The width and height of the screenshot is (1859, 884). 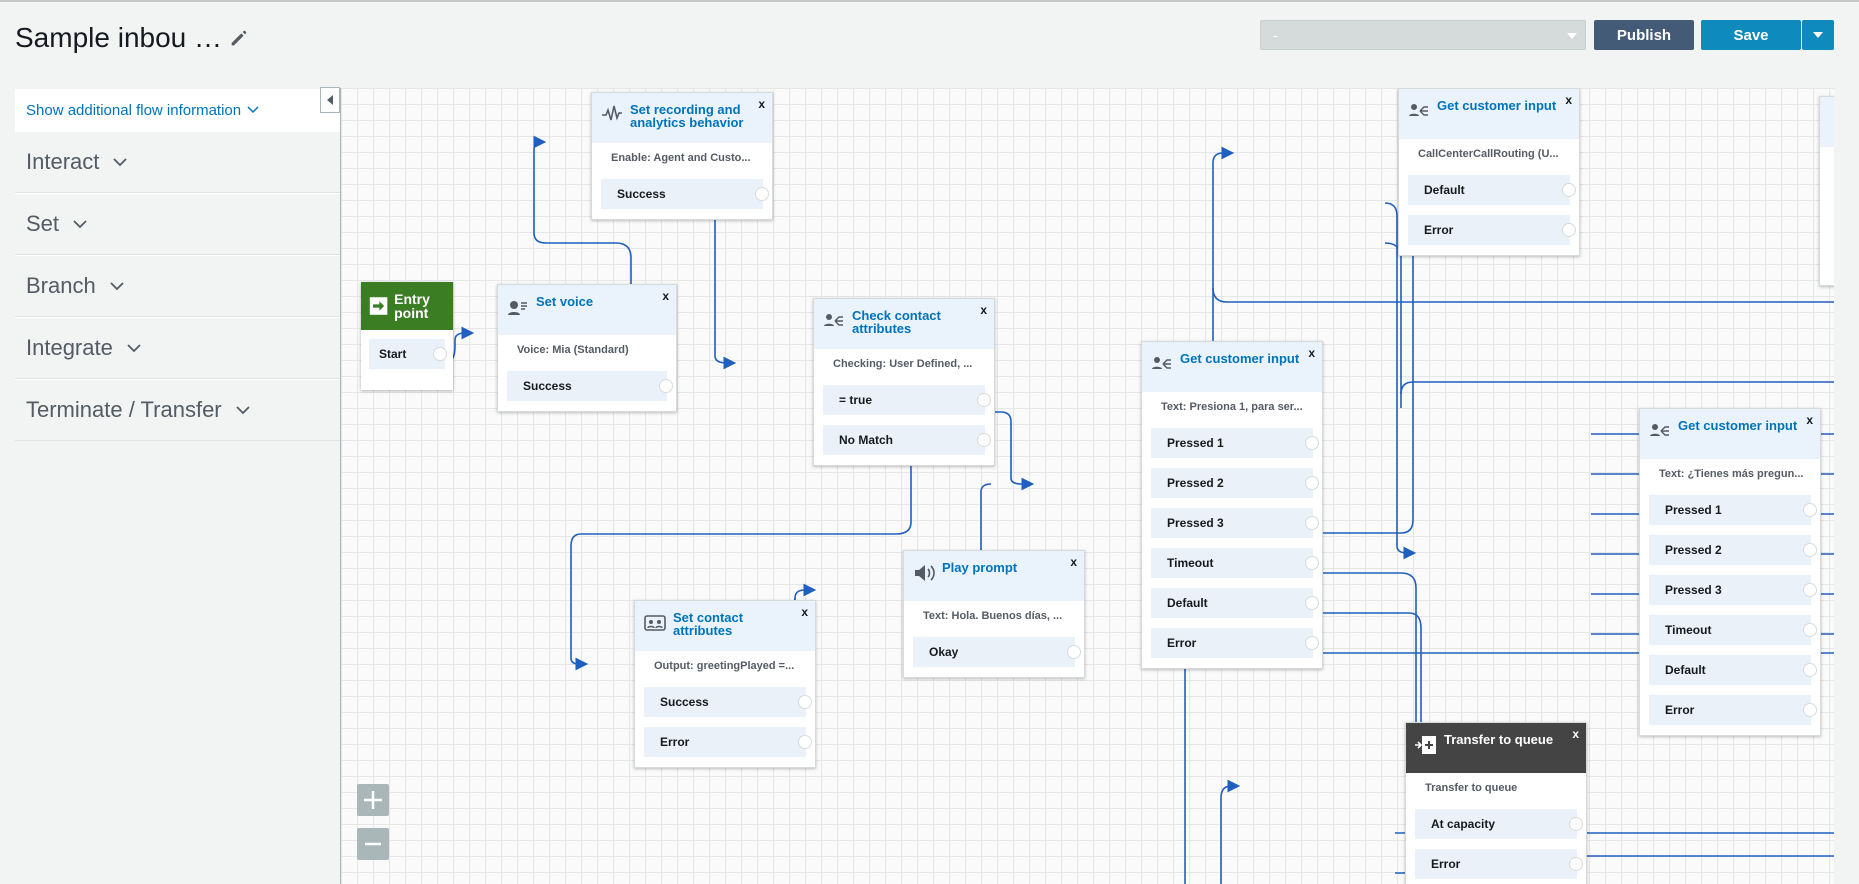 What do you see at coordinates (43, 223) in the screenshot?
I see `category-label: Set` at bounding box center [43, 223].